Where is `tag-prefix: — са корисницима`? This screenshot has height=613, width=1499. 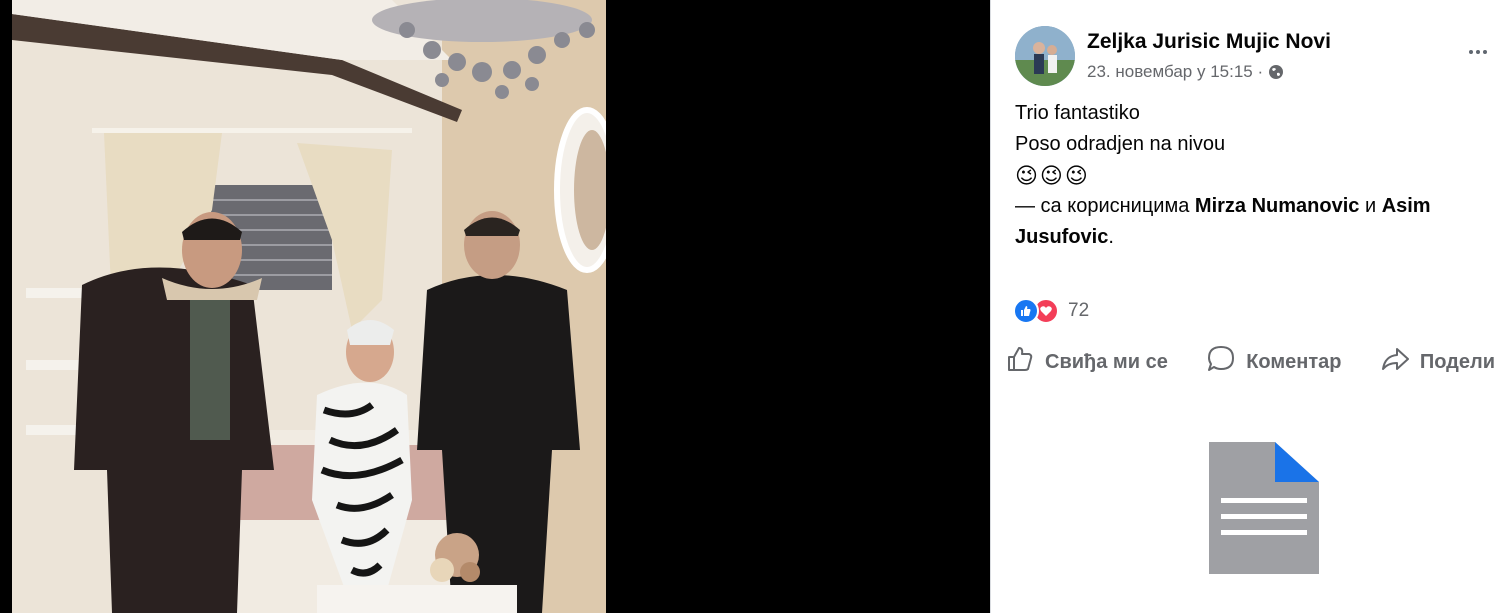
tag-prefix: — са корисницима is located at coordinates (1105, 206).